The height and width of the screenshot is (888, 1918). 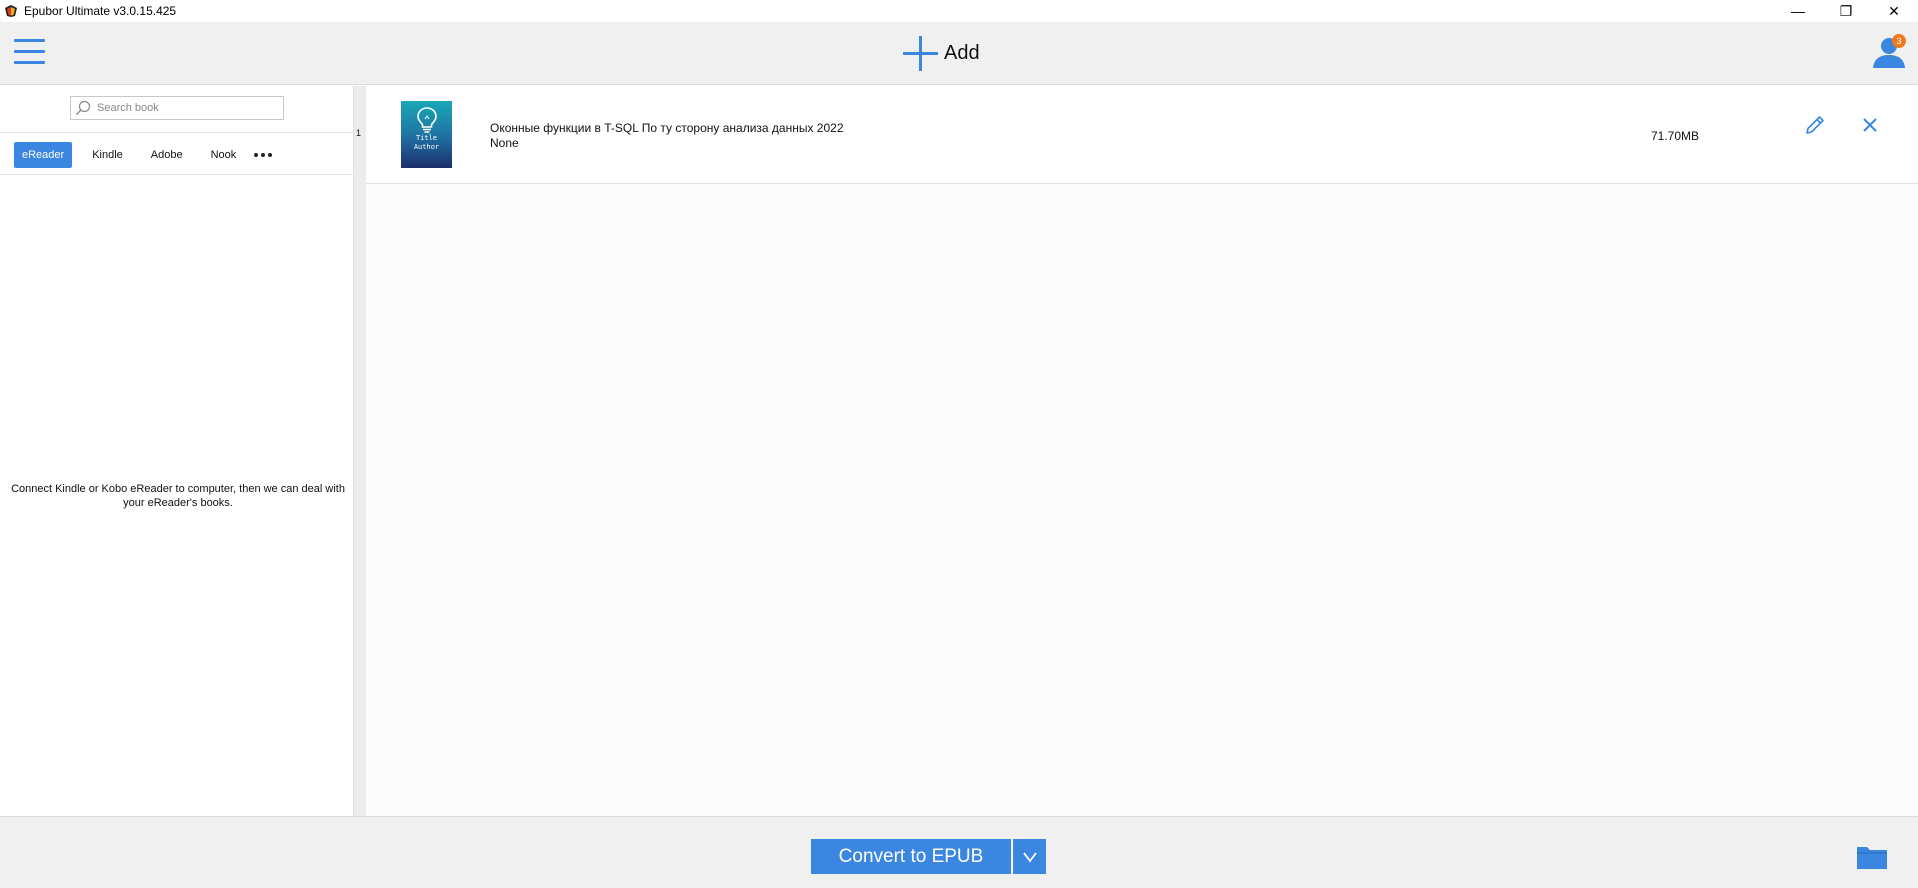 I want to click on notification-badge: 3, so click(x=1899, y=41).